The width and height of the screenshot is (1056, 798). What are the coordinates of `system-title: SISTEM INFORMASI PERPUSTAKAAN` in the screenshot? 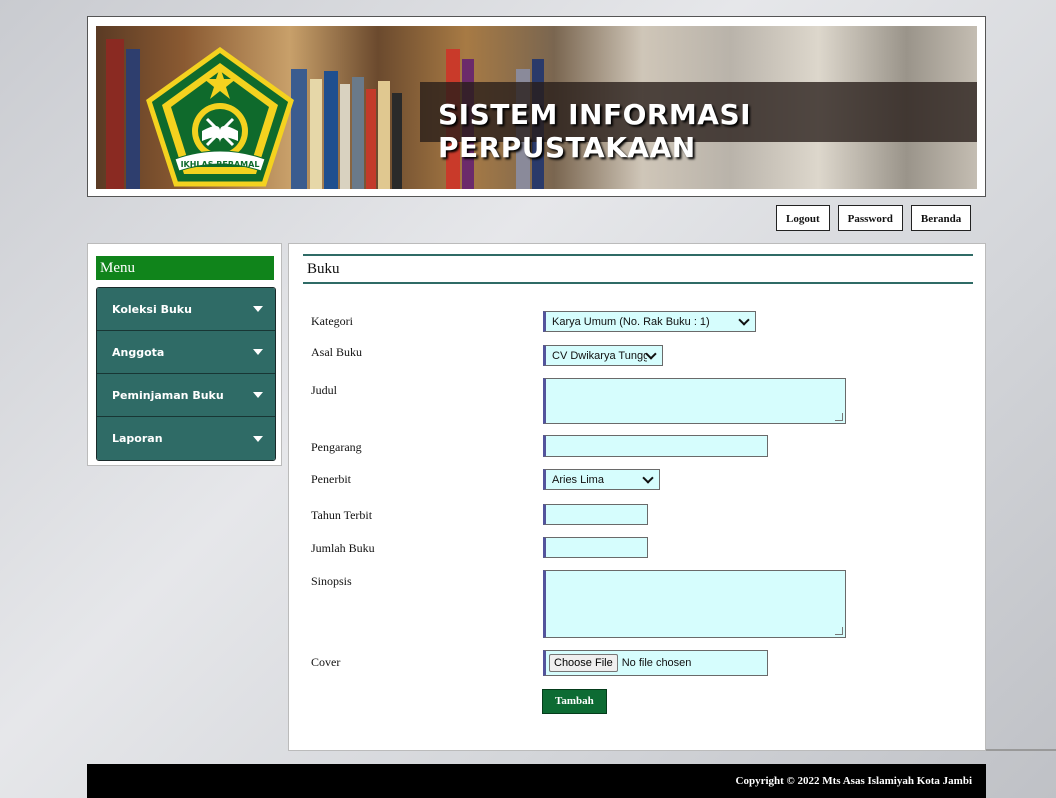 It's located at (595, 131).